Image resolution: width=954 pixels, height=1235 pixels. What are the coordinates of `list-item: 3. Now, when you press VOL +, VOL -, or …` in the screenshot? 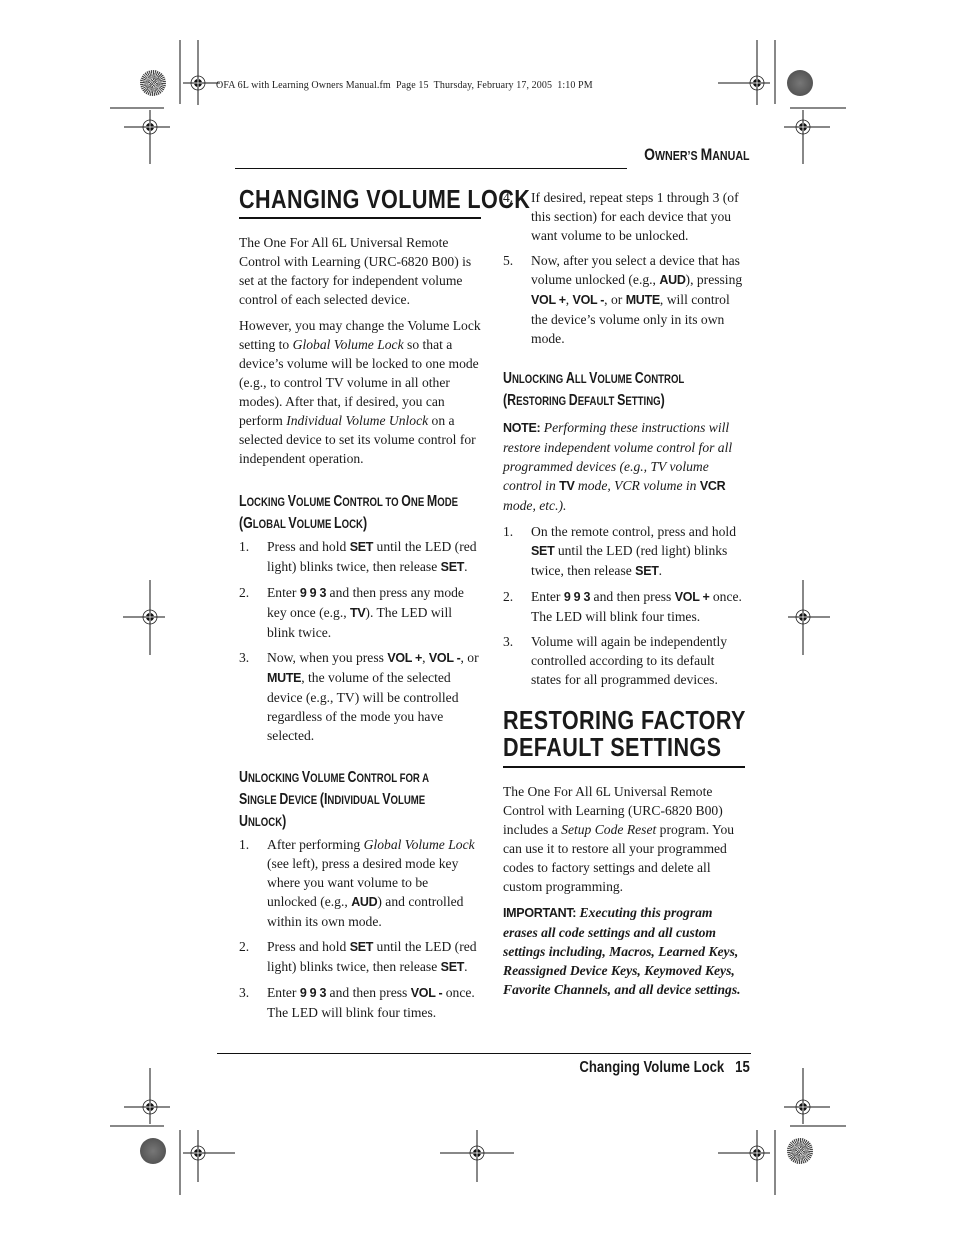 It's located at (359, 696).